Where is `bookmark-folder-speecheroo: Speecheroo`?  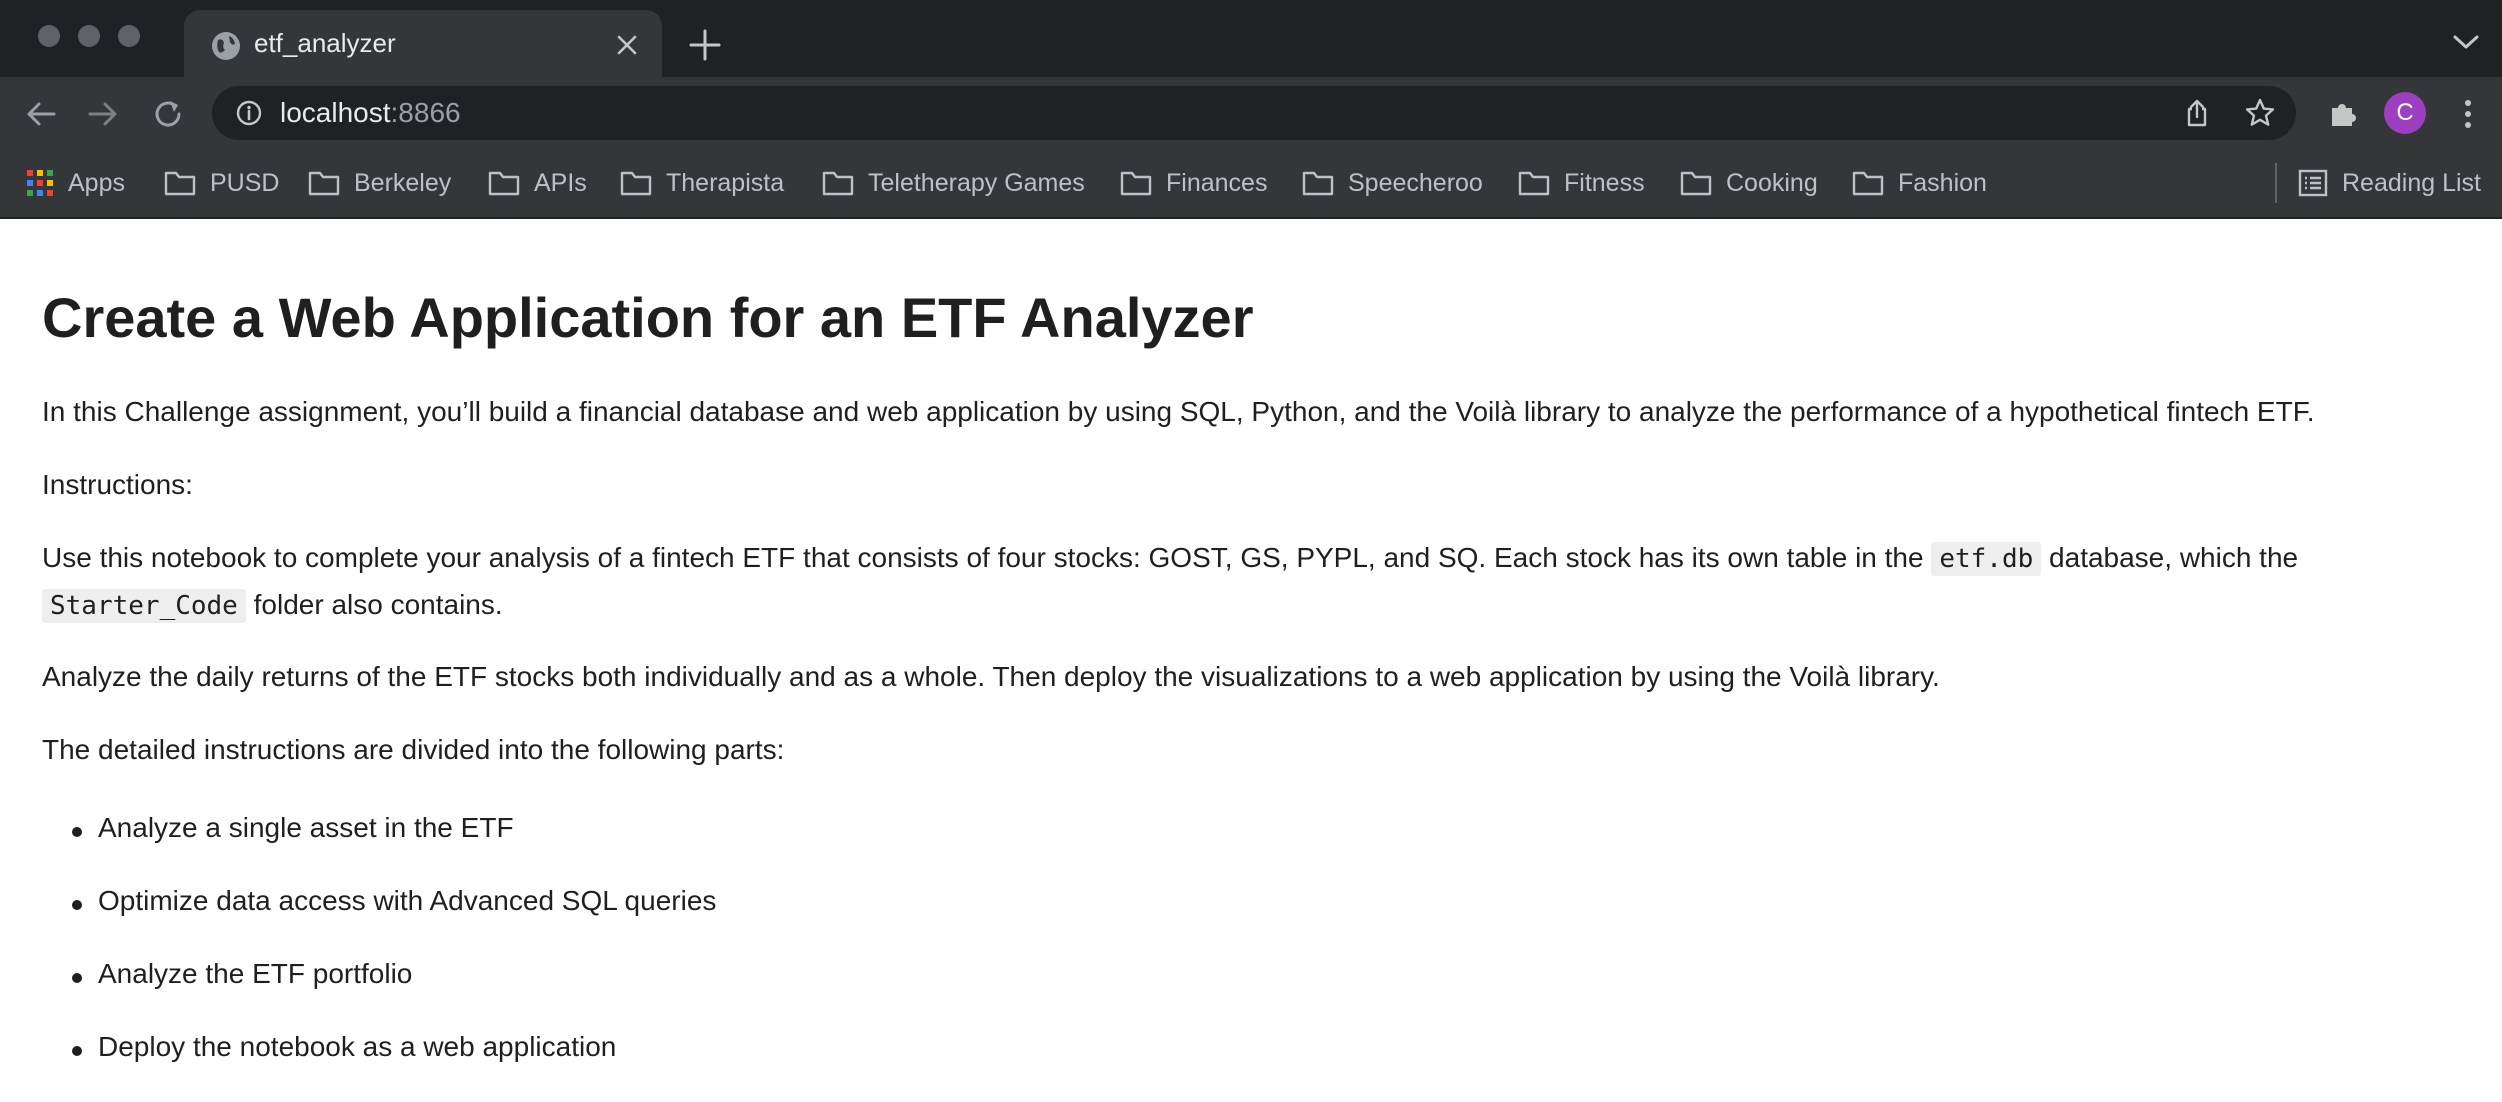
bookmark-folder-speecheroo: Speecheroo is located at coordinates (1392, 183).